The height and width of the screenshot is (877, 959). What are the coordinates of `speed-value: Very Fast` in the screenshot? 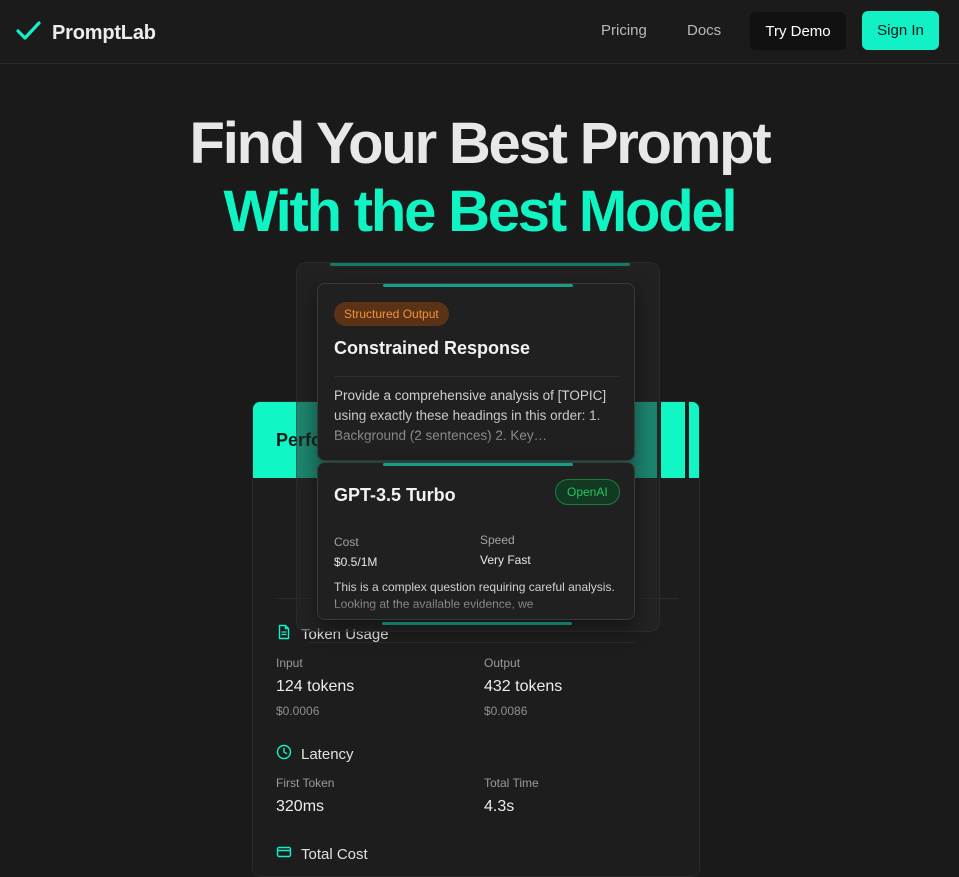 It's located at (505, 560).